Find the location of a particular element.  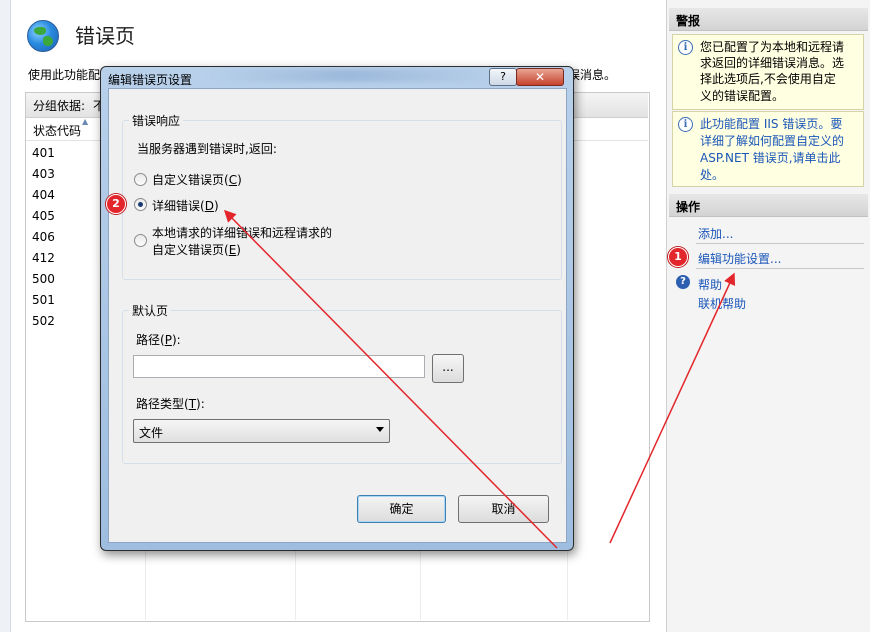

arrow-to-edit-settings is located at coordinates (672, 408).